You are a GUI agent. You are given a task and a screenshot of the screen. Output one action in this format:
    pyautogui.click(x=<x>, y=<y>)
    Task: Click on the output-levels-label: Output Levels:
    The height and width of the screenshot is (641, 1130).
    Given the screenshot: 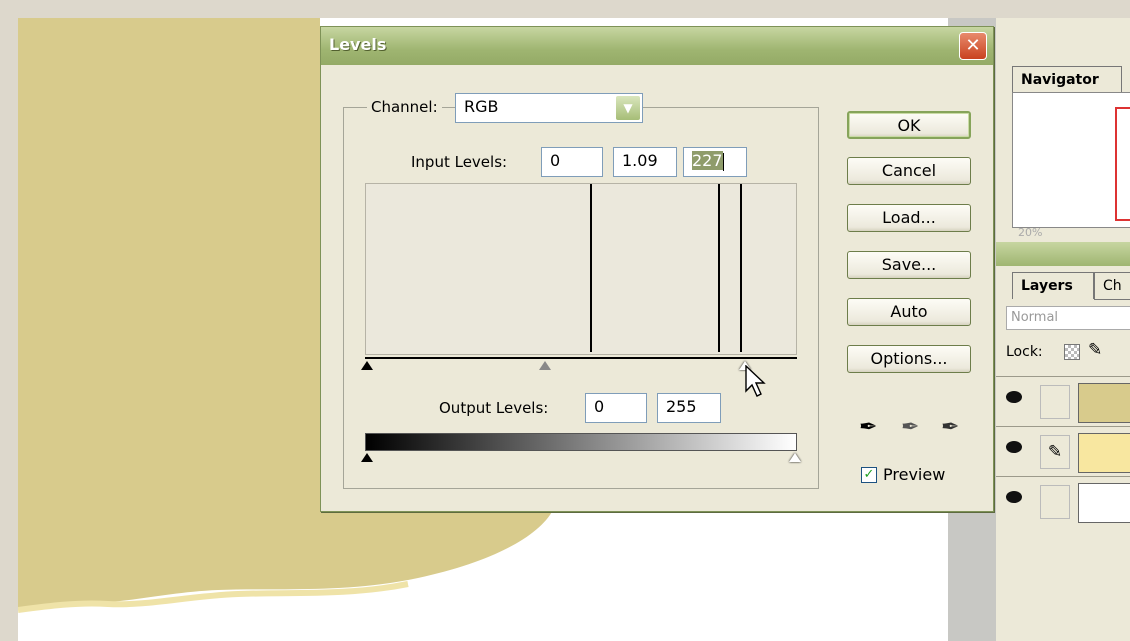 What is the action you would take?
    pyautogui.click(x=494, y=408)
    